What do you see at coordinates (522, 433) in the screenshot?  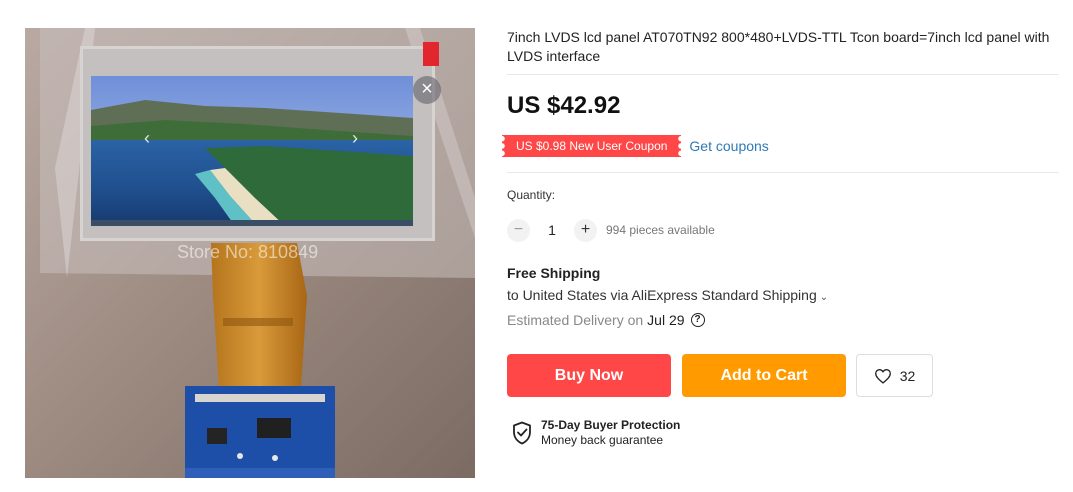 I see `shield-check-icon` at bounding box center [522, 433].